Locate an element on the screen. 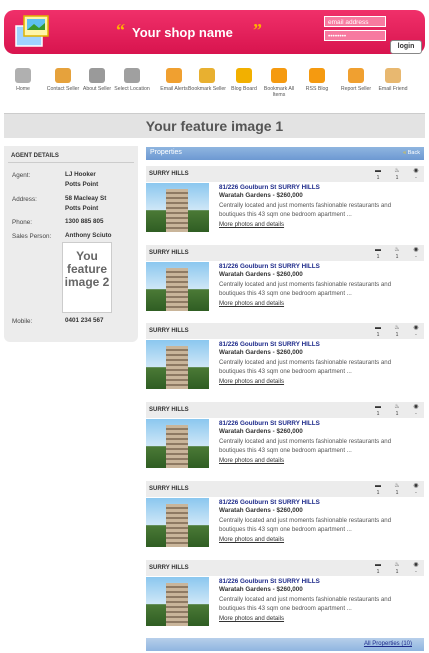 This screenshot has width=429, height=653. nav-label: Report Seller is located at coordinates (356, 89).